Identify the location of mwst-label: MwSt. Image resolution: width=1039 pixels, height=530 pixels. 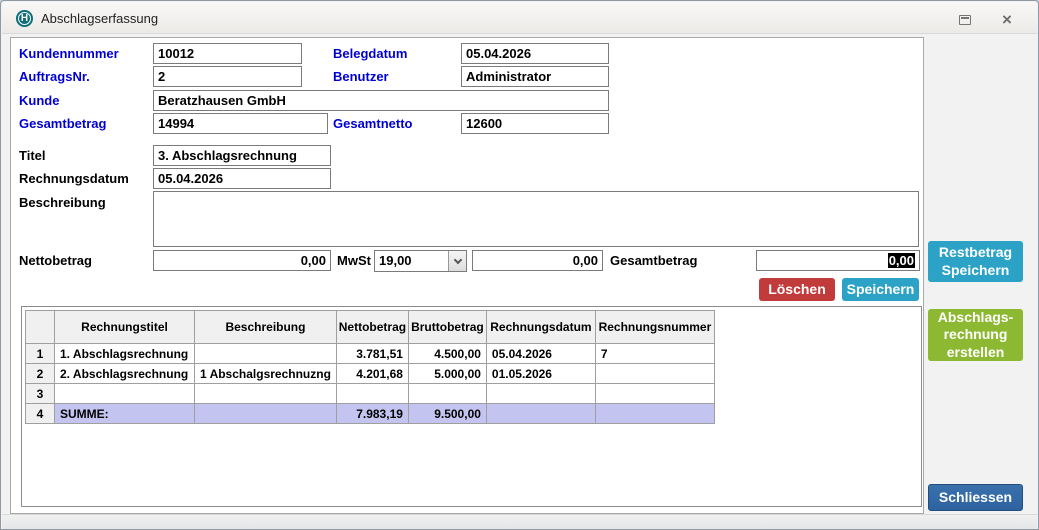
(354, 260).